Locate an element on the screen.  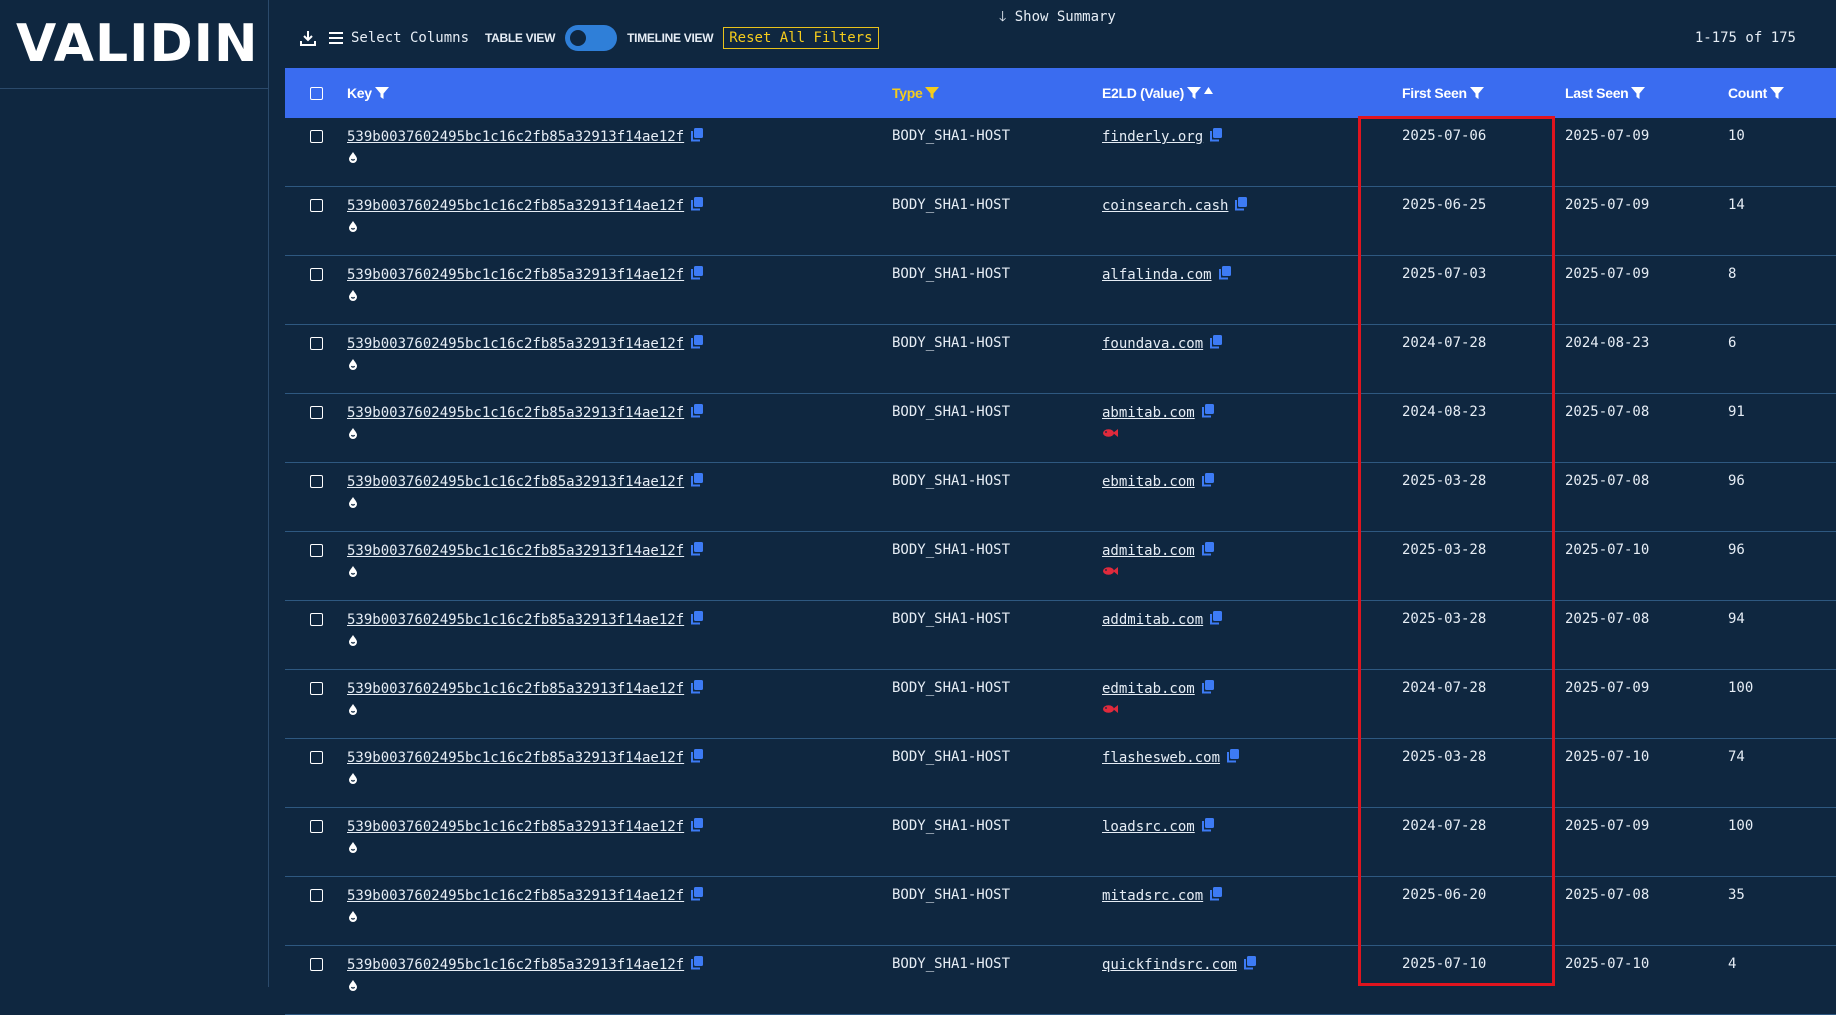
value-link: finderly.org is located at coordinates (1152, 137).